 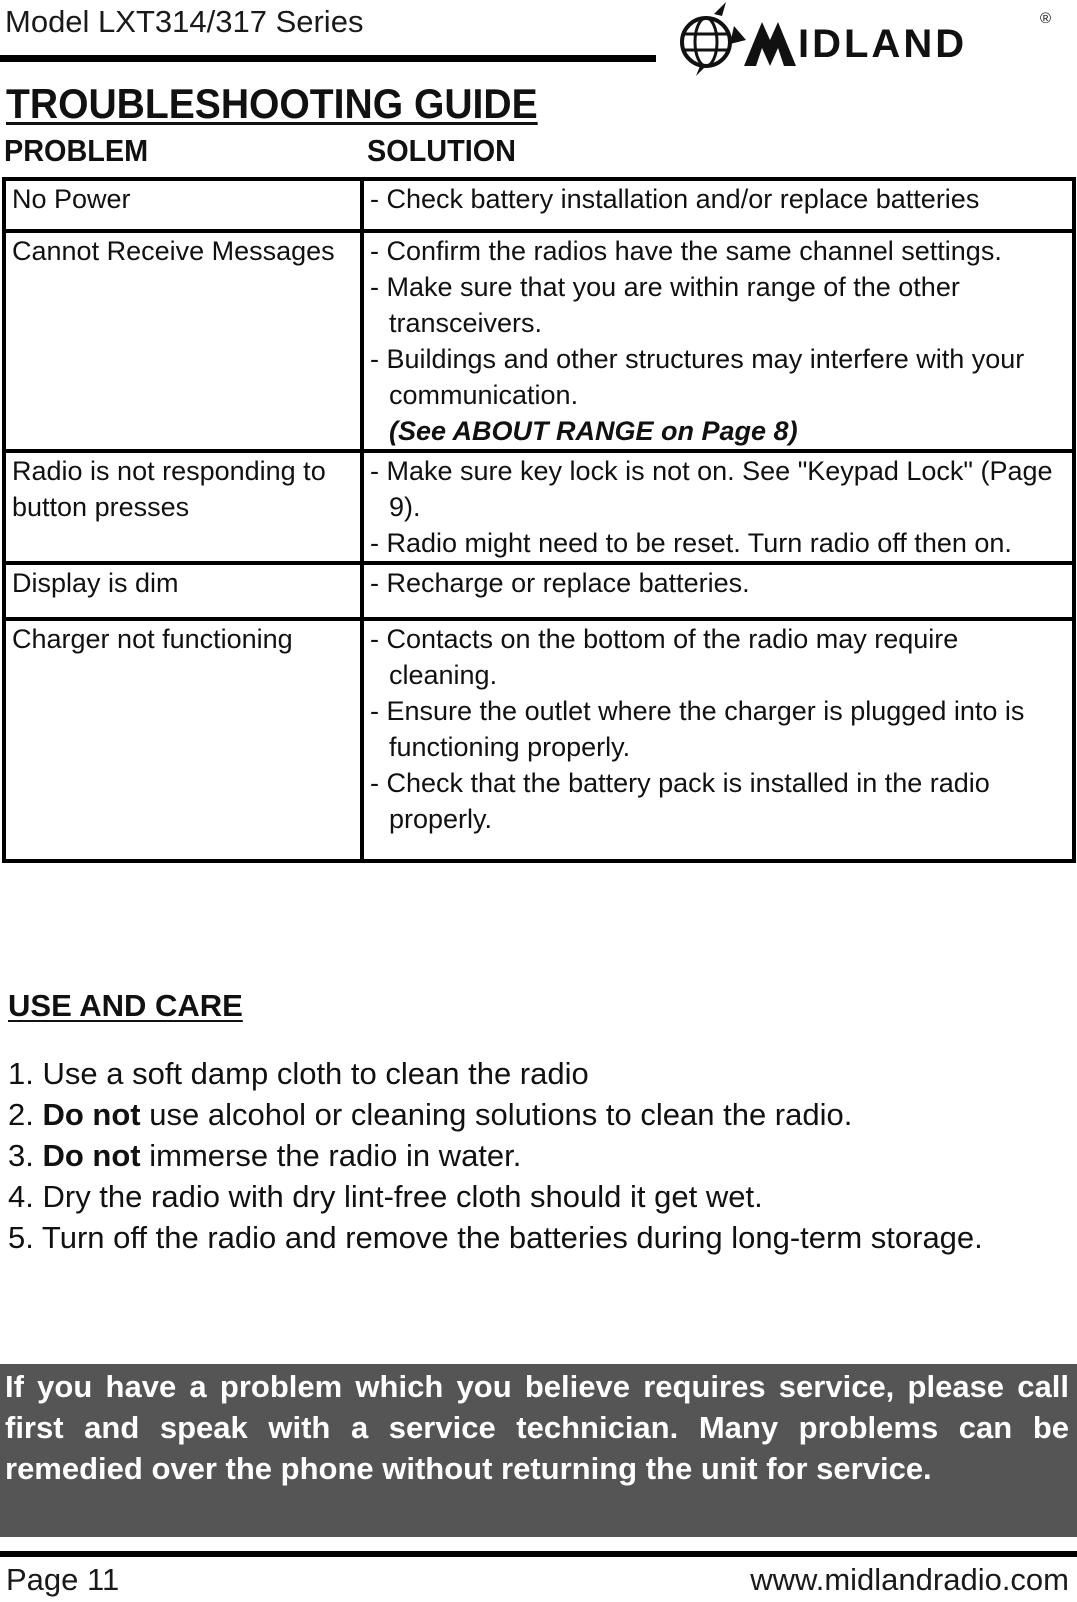 What do you see at coordinates (21, 1237) in the screenshot?
I see `care-item-number: 5.` at bounding box center [21, 1237].